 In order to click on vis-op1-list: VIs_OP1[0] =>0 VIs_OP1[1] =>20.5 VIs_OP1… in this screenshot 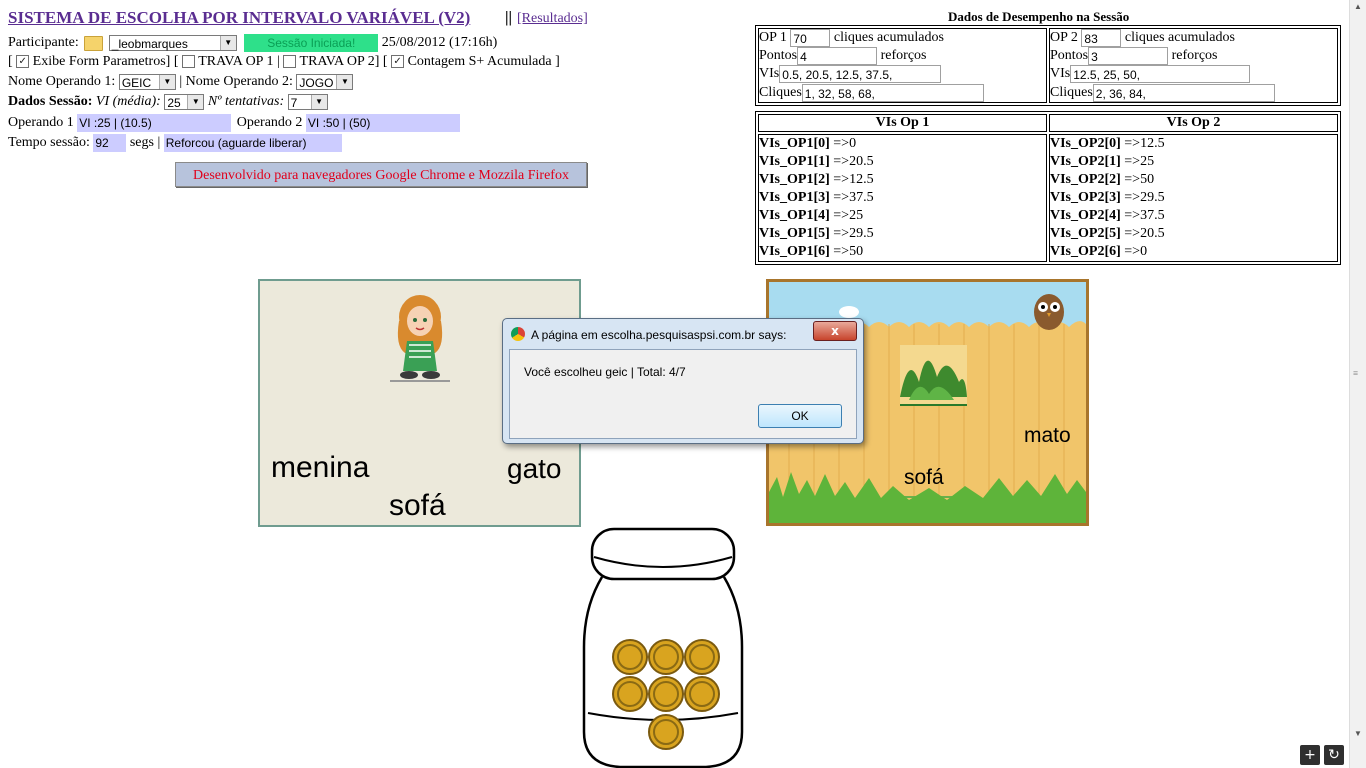, I will do `click(902, 198)`.